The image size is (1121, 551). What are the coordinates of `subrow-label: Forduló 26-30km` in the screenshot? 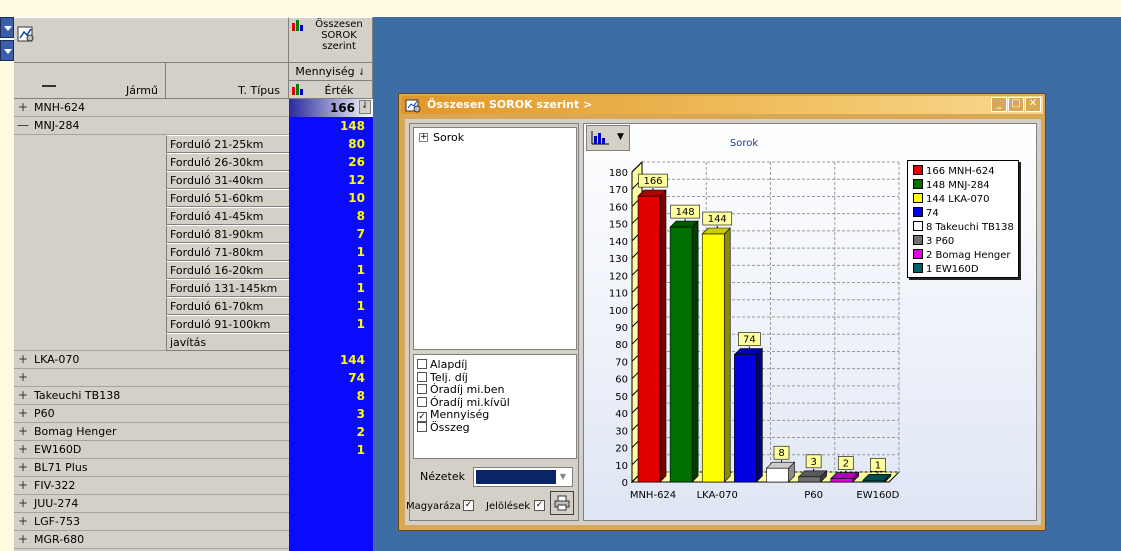 It's located at (227, 162).